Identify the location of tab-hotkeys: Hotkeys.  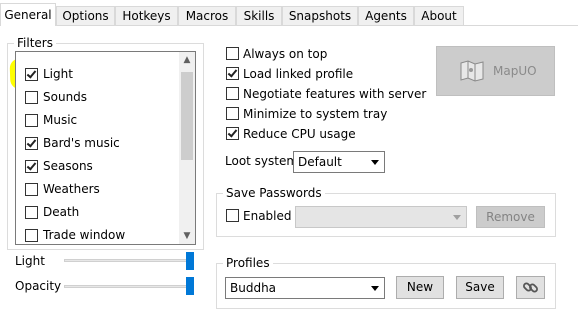
(146, 16).